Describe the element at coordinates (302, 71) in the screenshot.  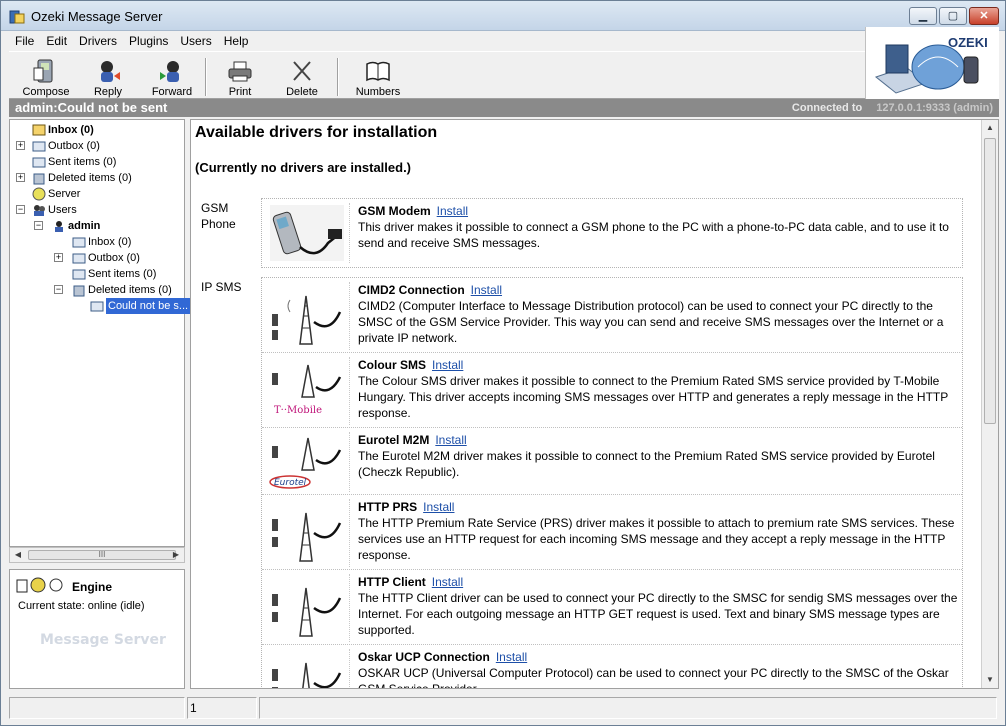
I see `delete-icon` at that location.